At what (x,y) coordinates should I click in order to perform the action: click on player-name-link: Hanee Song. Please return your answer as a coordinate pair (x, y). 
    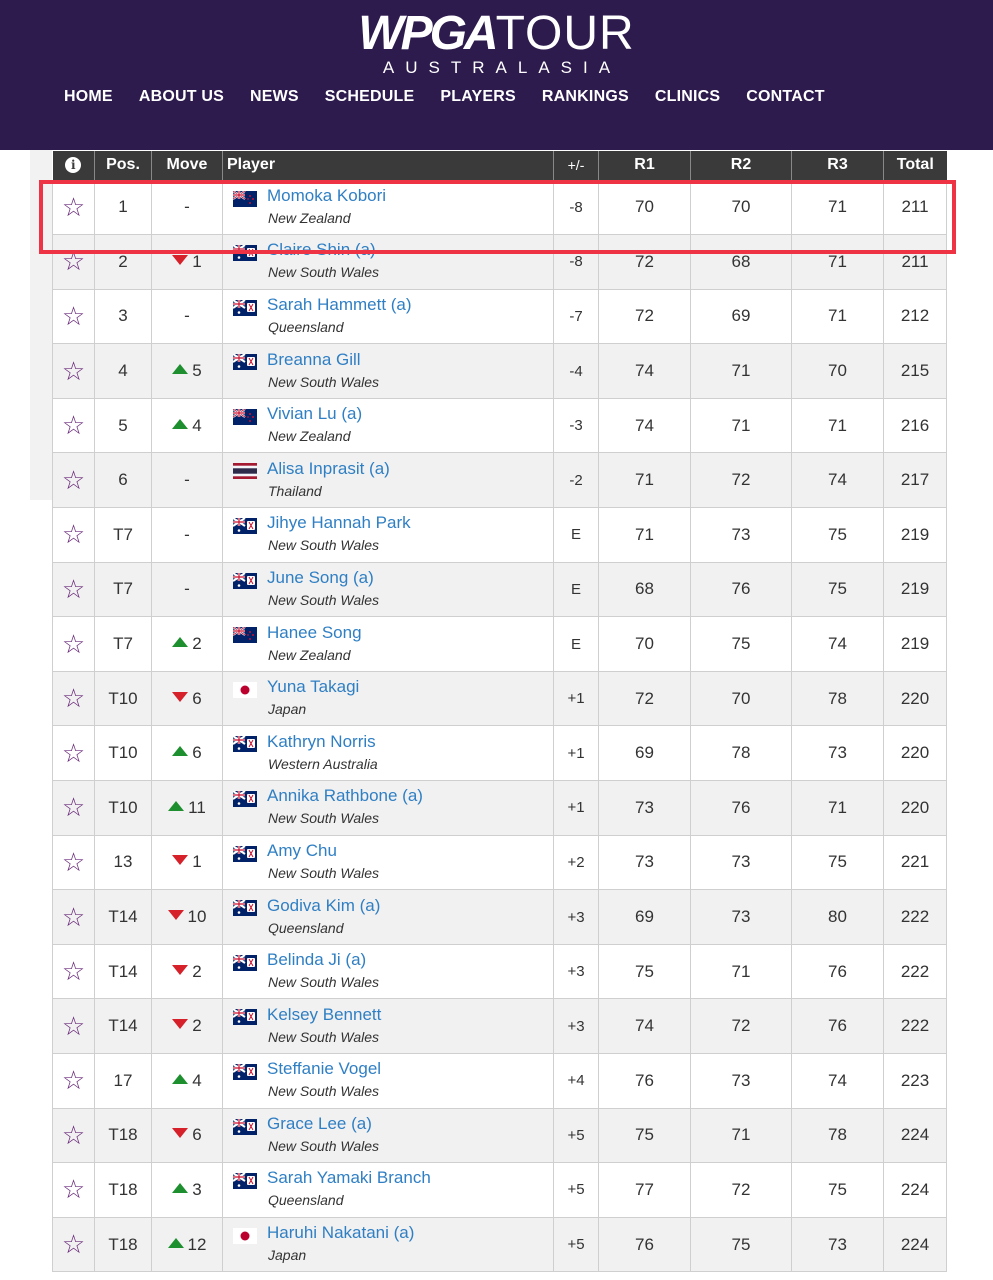
    Looking at the image, I should click on (393, 633).